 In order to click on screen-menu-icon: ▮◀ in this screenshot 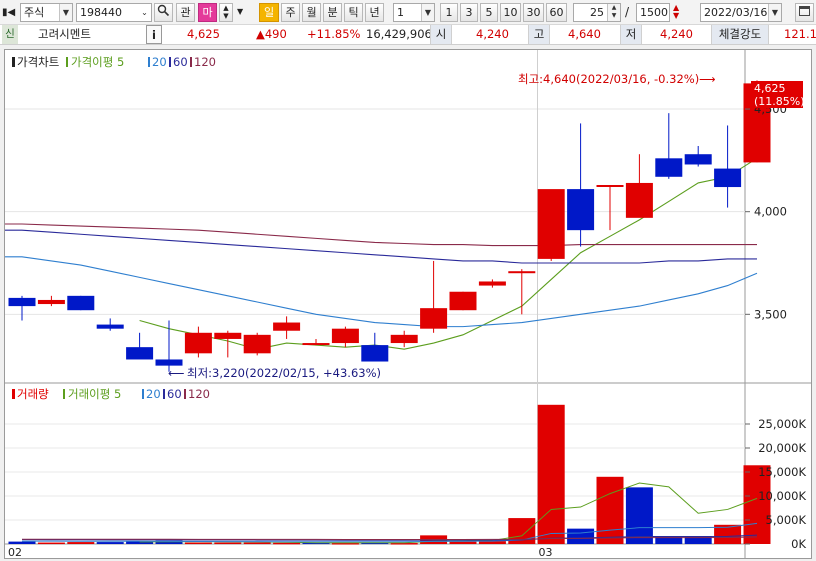, I will do `click(9, 12)`.